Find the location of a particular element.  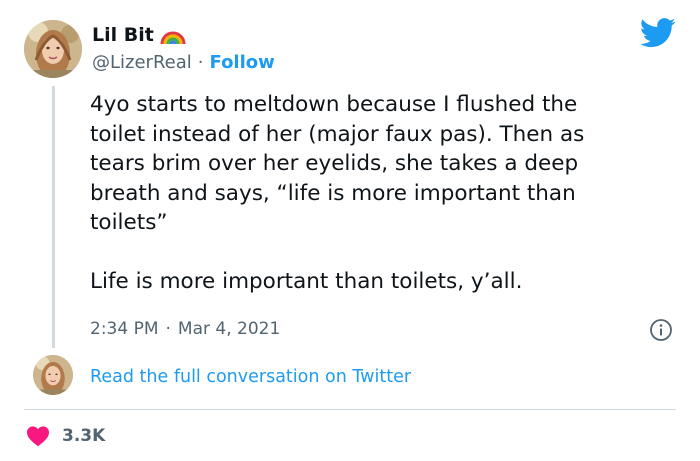

author-avatar is located at coordinates (53, 49).